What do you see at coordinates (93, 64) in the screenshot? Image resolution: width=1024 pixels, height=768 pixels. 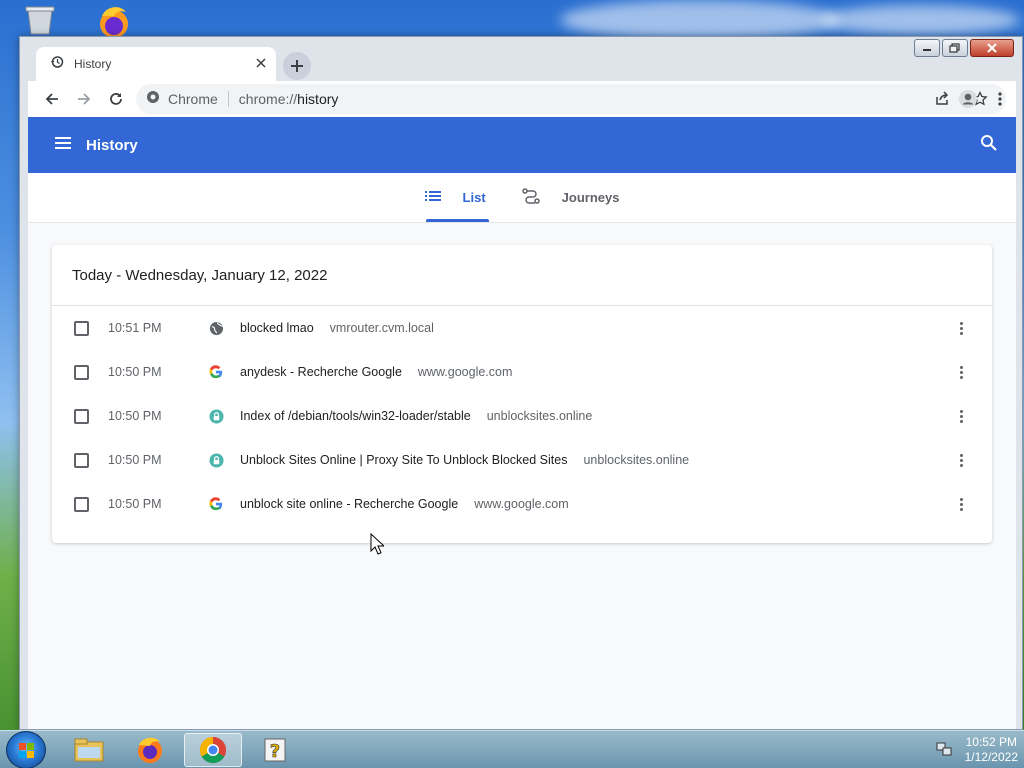 I see `tab-title: History` at bounding box center [93, 64].